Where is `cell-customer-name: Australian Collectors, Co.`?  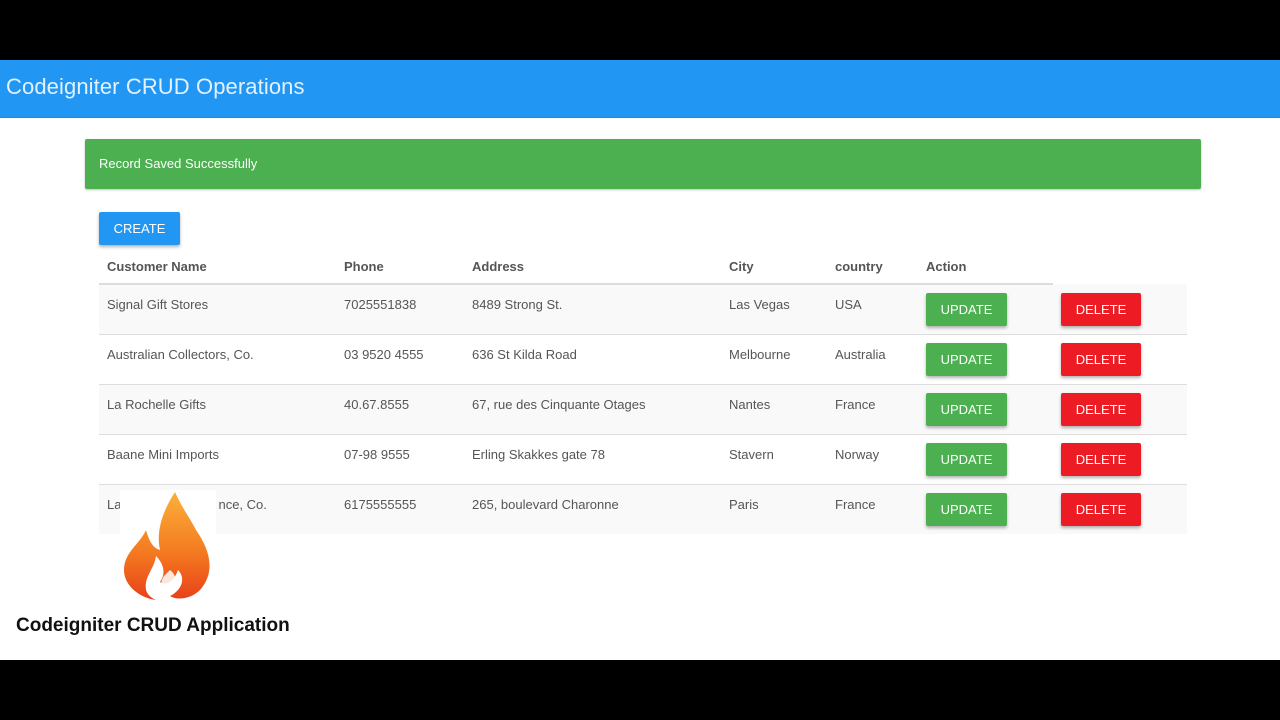
cell-customer-name: Australian Collectors, Co. is located at coordinates (180, 354).